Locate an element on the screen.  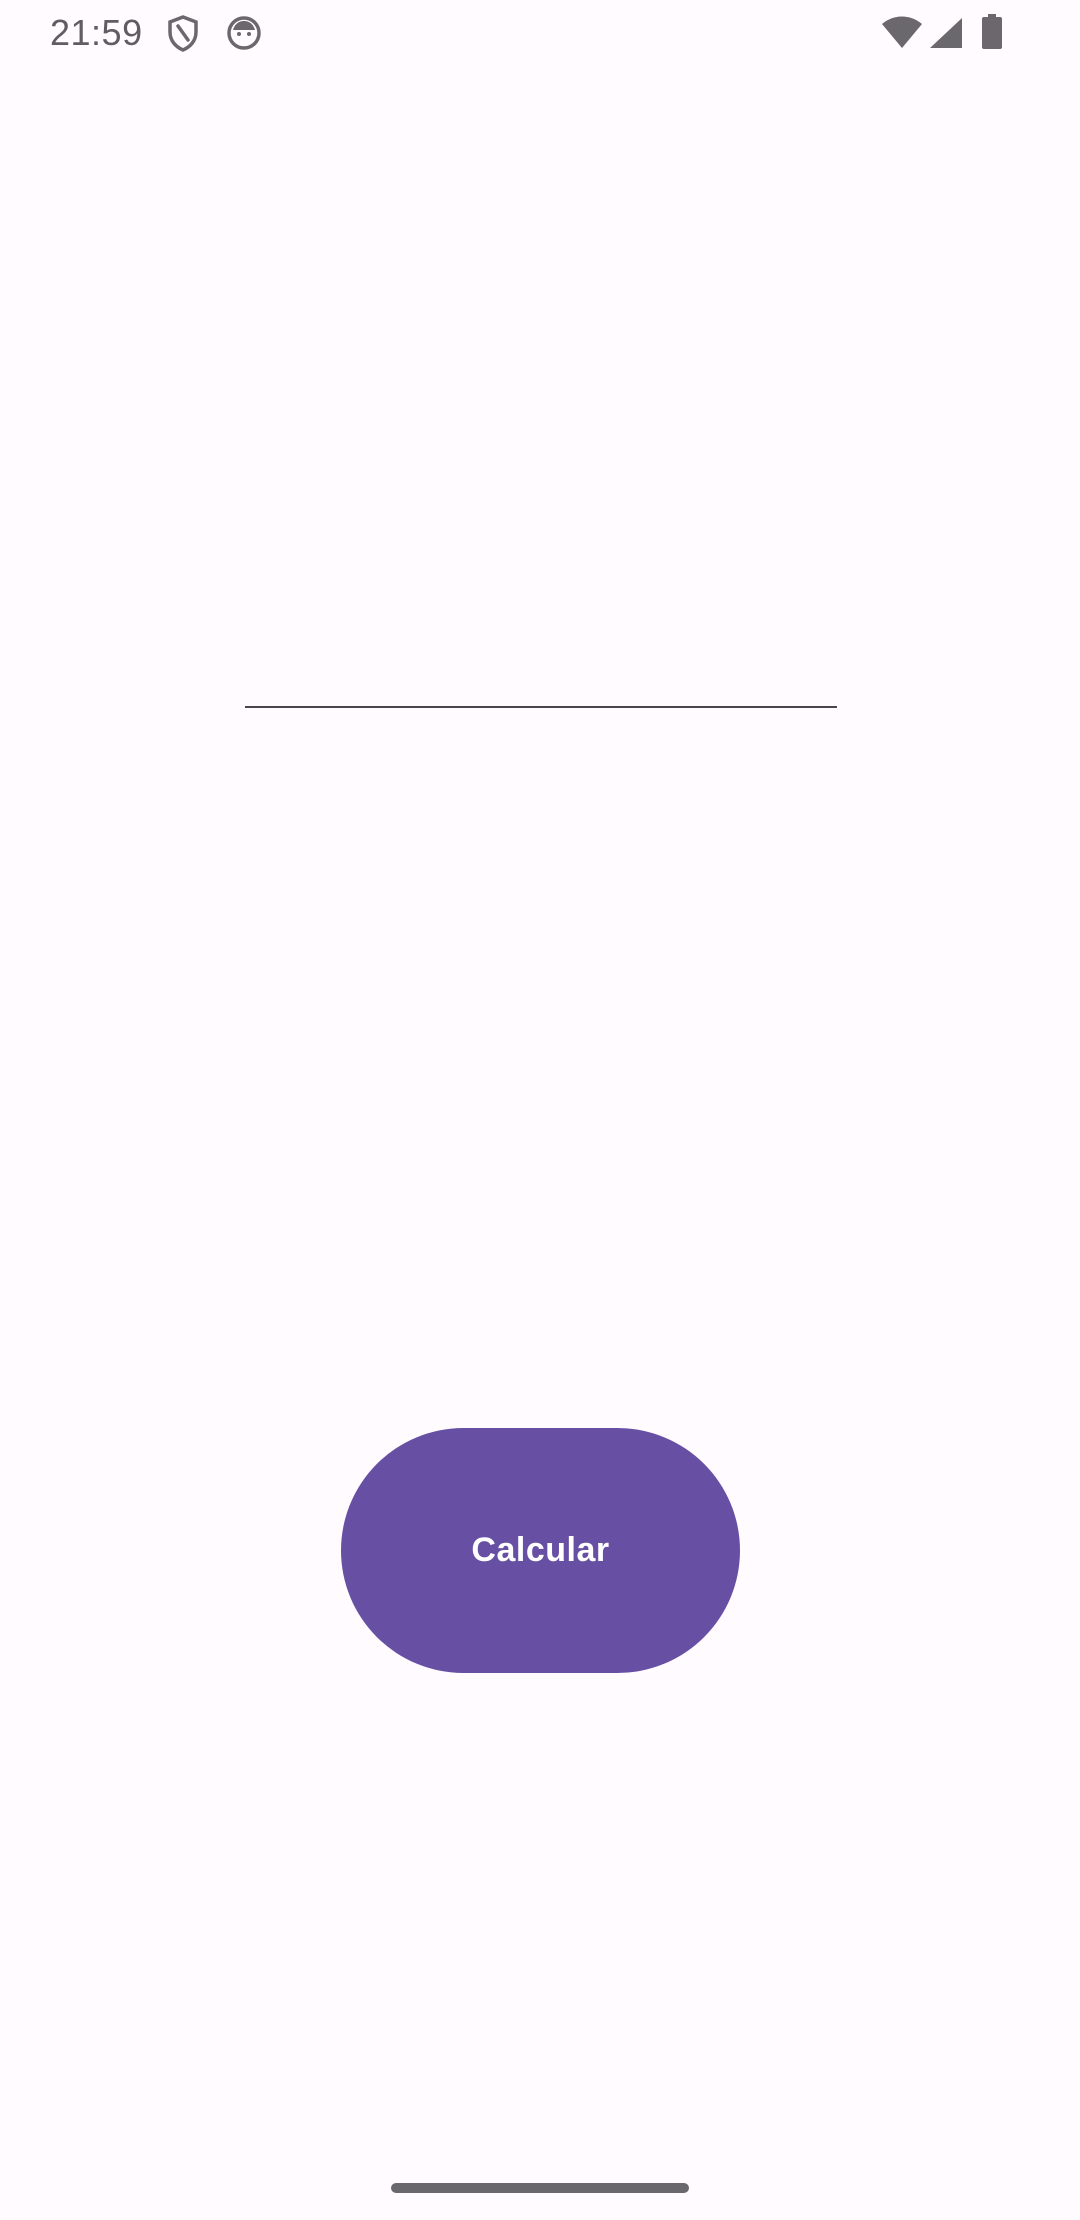
wifi-icon is located at coordinates (902, 32).